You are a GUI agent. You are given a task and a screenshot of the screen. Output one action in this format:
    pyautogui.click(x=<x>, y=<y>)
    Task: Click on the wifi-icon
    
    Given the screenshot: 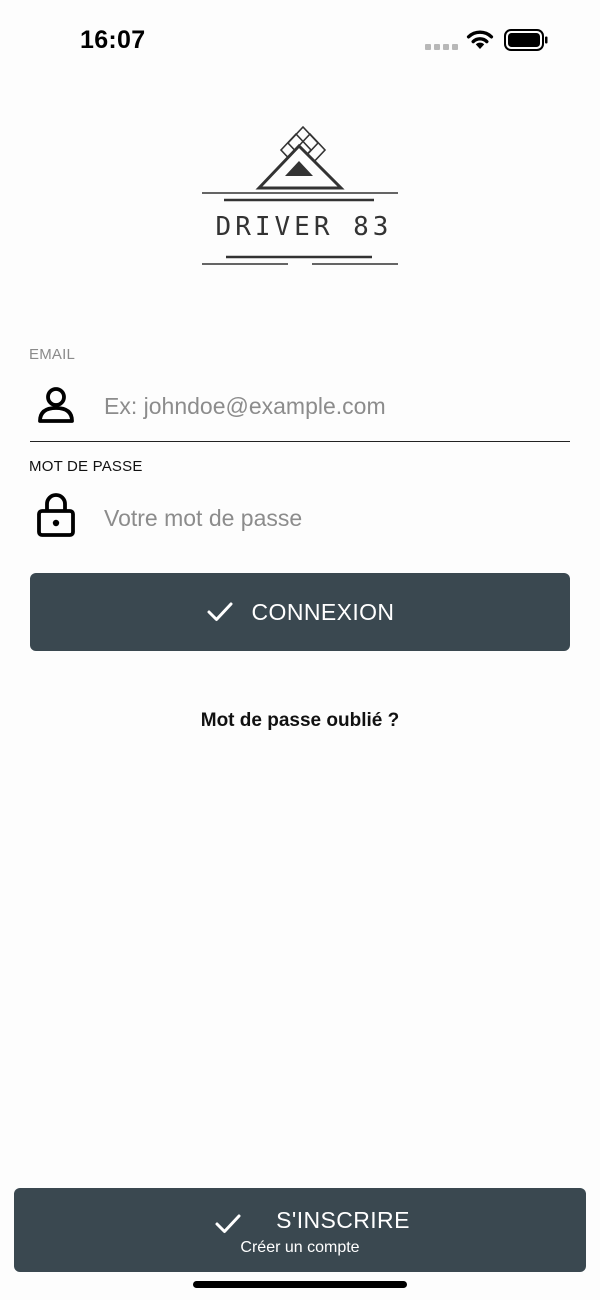 What is the action you would take?
    pyautogui.click(x=480, y=39)
    